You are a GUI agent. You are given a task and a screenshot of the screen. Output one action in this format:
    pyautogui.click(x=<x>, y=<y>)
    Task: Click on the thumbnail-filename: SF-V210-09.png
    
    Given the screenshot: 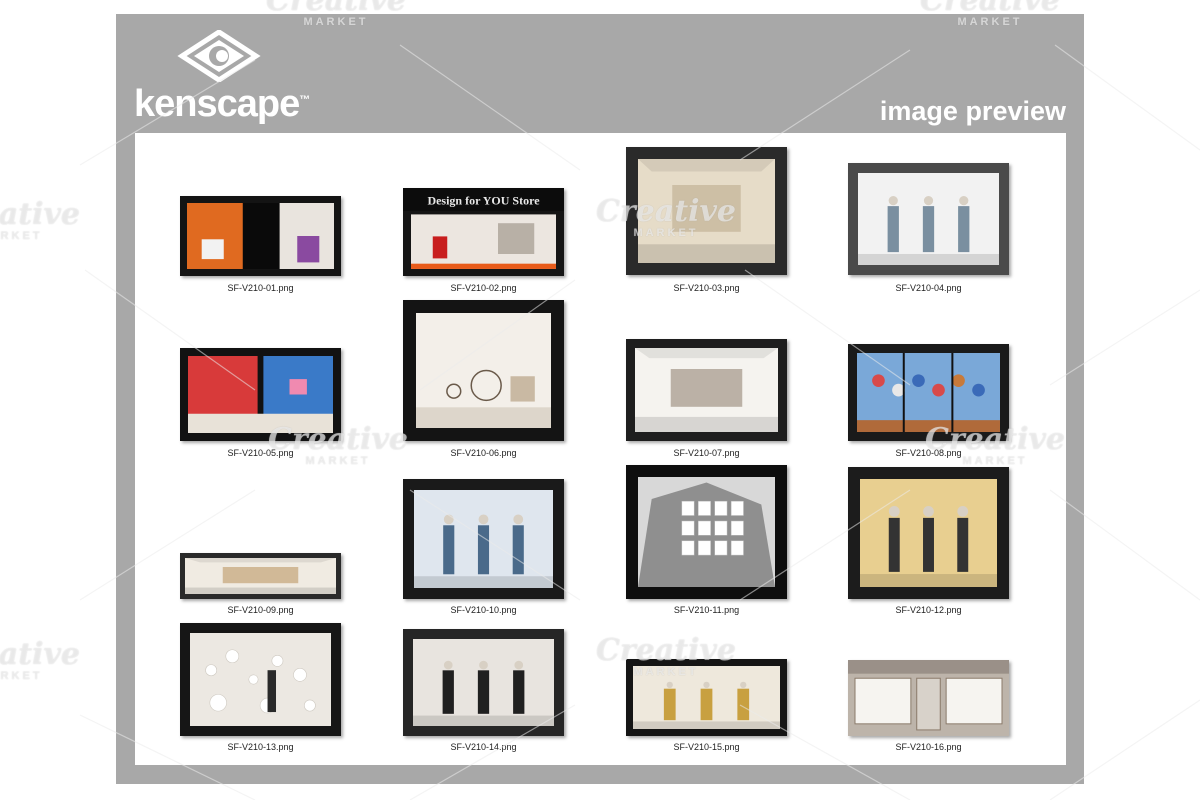 What is the action you would take?
    pyautogui.click(x=260, y=610)
    